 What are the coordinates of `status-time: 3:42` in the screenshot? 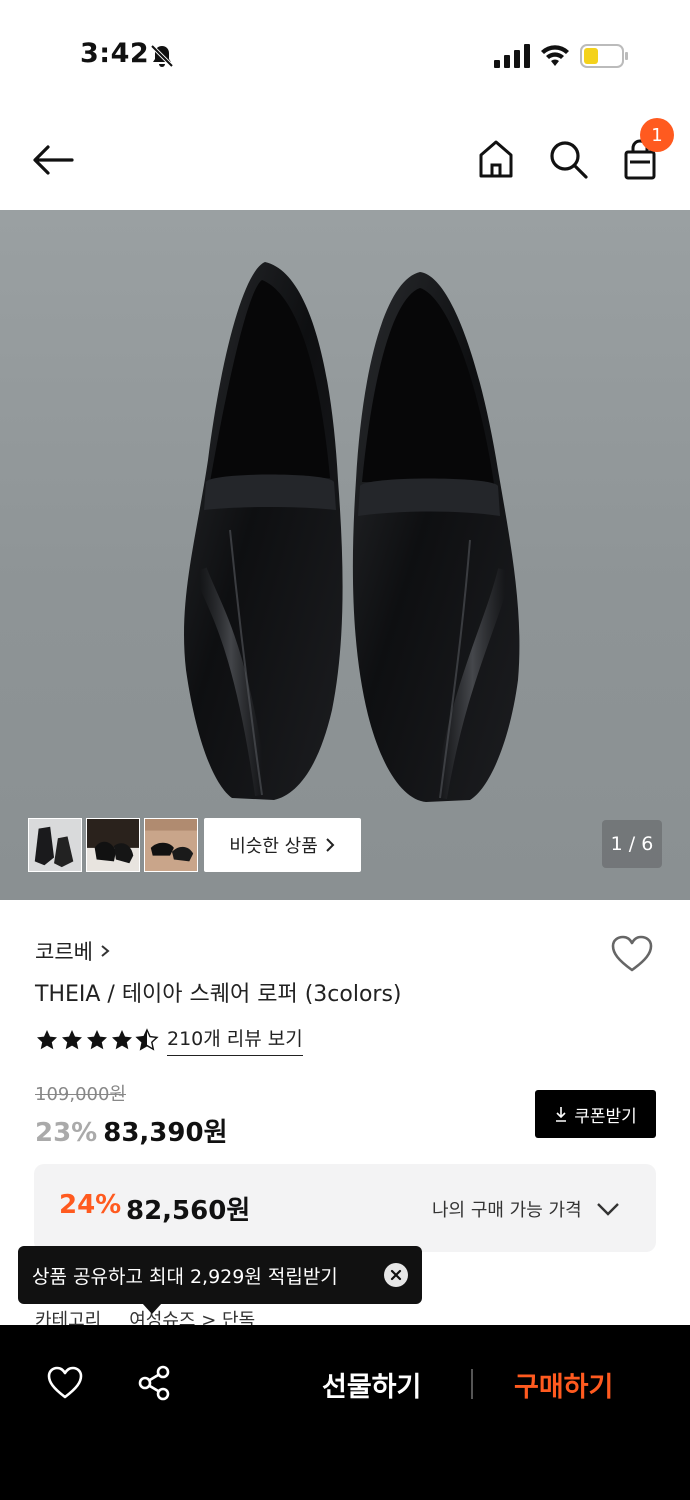 It's located at (115, 53).